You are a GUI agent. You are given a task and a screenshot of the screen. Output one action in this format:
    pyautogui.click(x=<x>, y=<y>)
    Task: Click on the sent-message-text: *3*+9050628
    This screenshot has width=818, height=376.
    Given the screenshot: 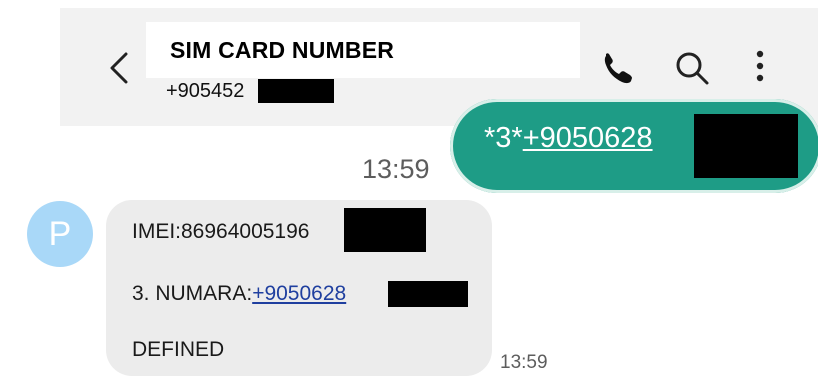 What is the action you would take?
    pyautogui.click(x=568, y=138)
    